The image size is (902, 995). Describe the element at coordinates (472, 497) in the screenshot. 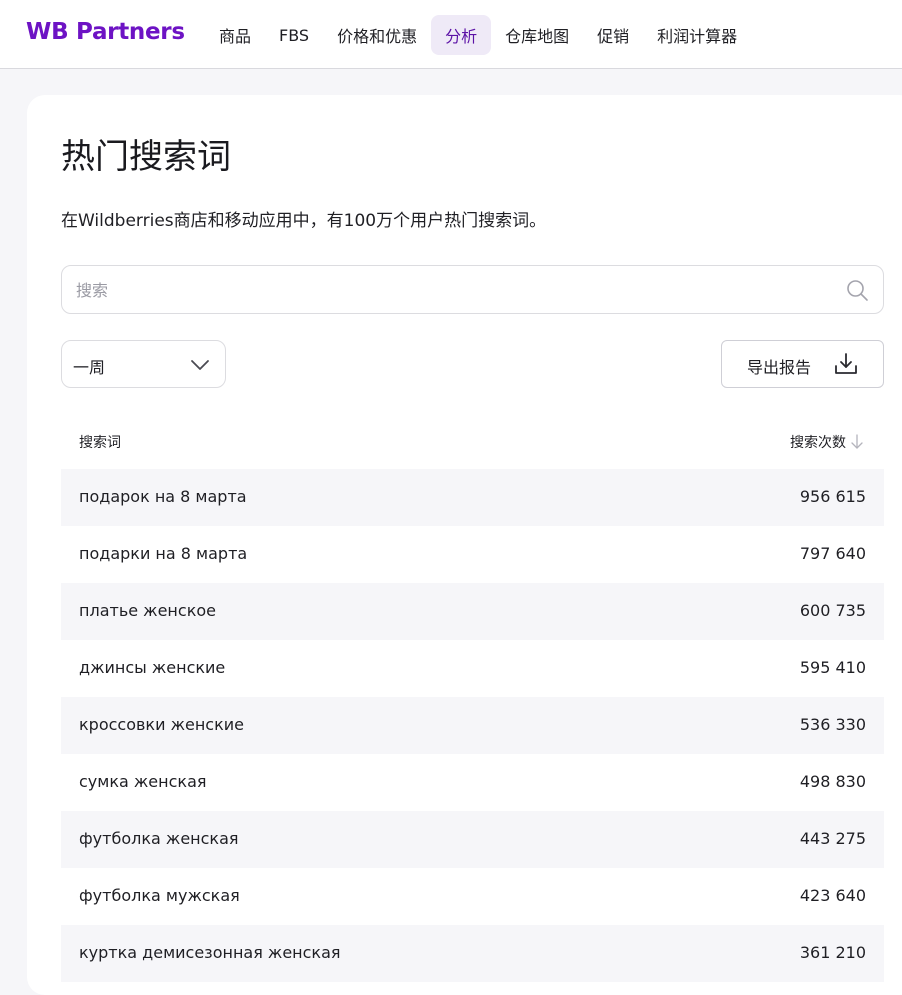

I see `table-row: подарок на 8 марта 956 615` at that location.